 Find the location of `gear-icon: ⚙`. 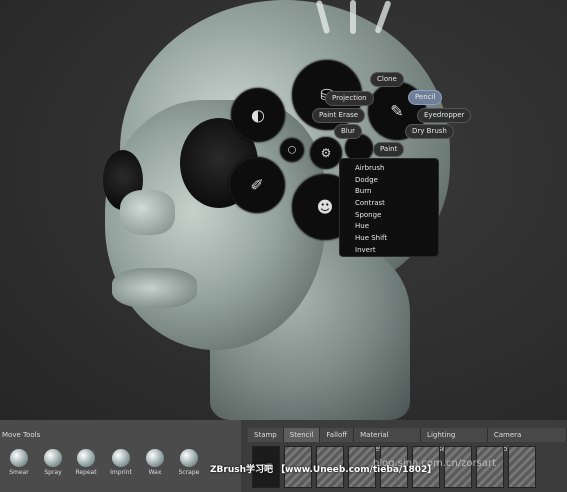

gear-icon: ⚙ is located at coordinates (326, 153).